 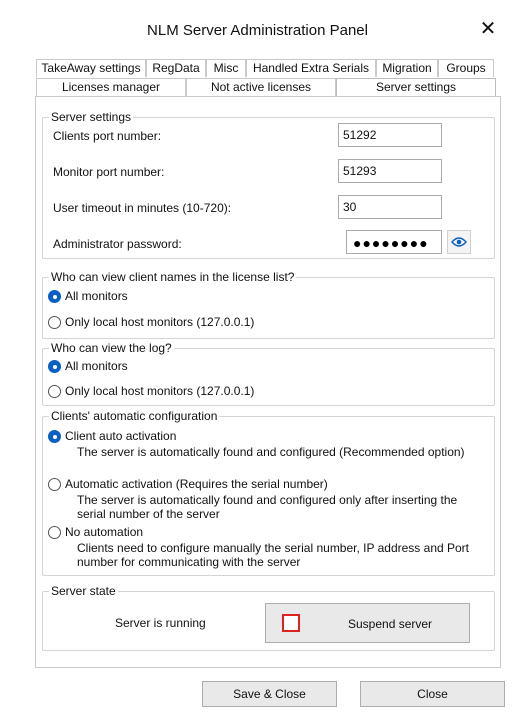 I want to click on auto-activation-radio, so click(x=54, y=436).